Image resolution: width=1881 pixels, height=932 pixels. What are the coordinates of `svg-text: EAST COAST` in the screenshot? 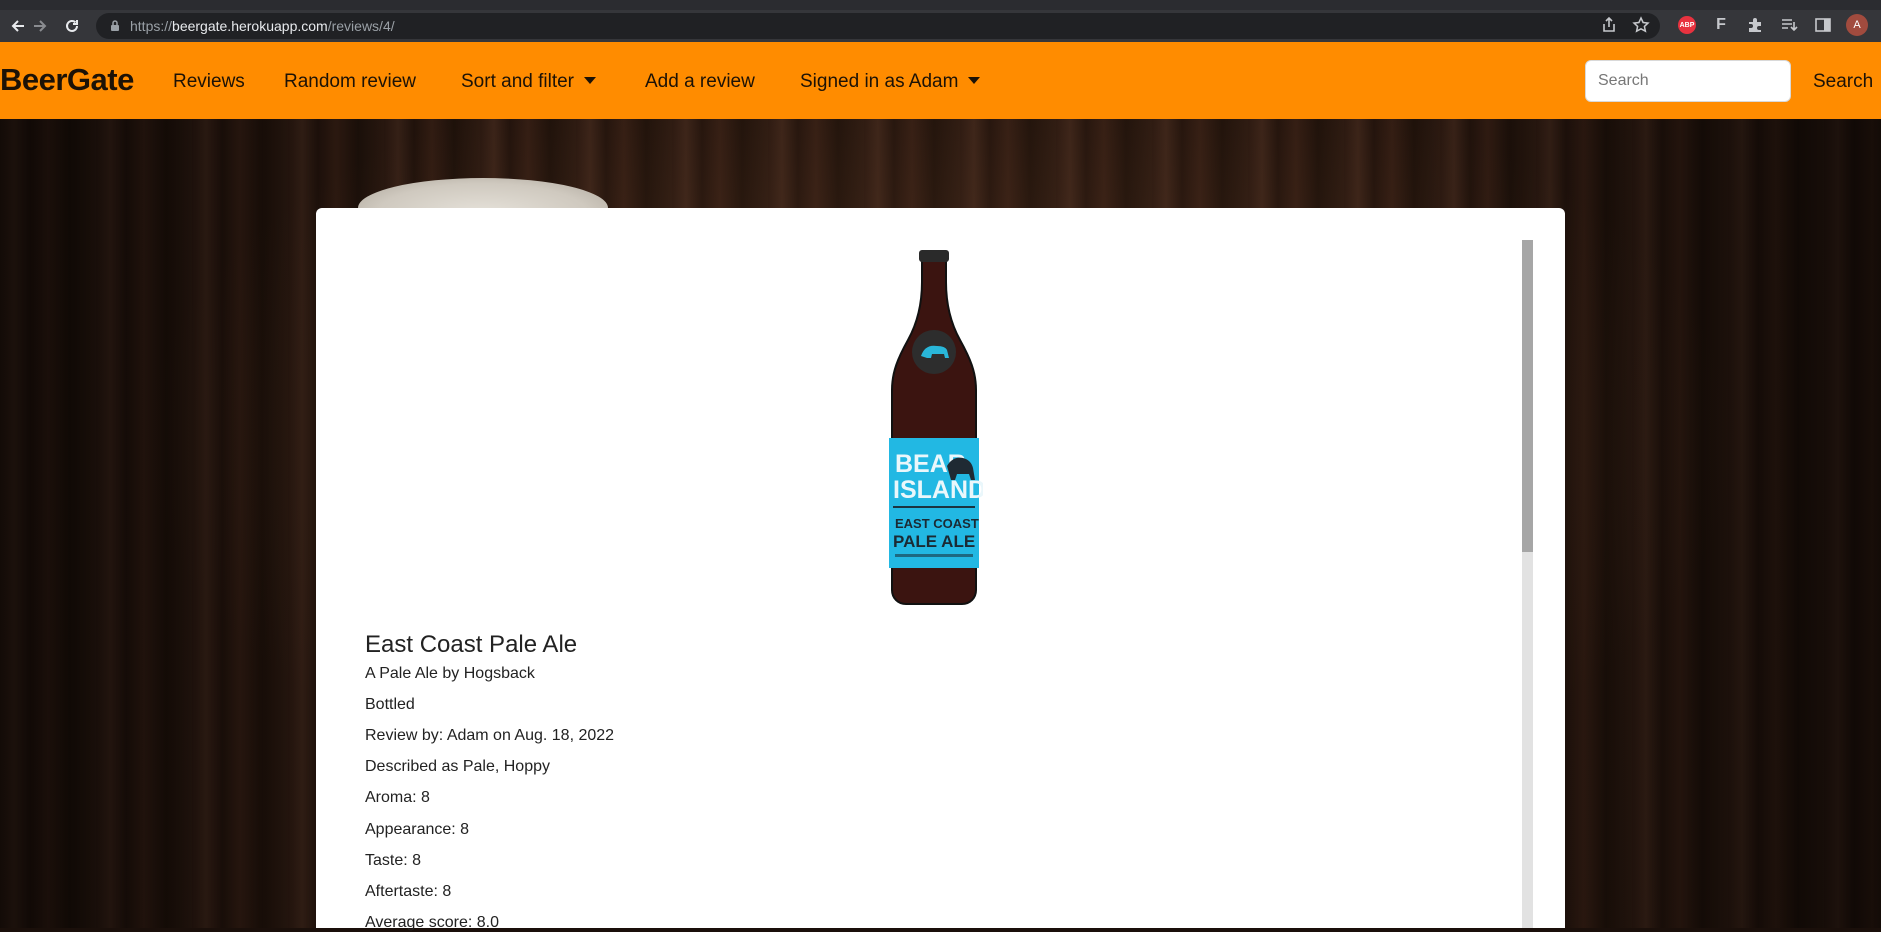 It's located at (937, 523).